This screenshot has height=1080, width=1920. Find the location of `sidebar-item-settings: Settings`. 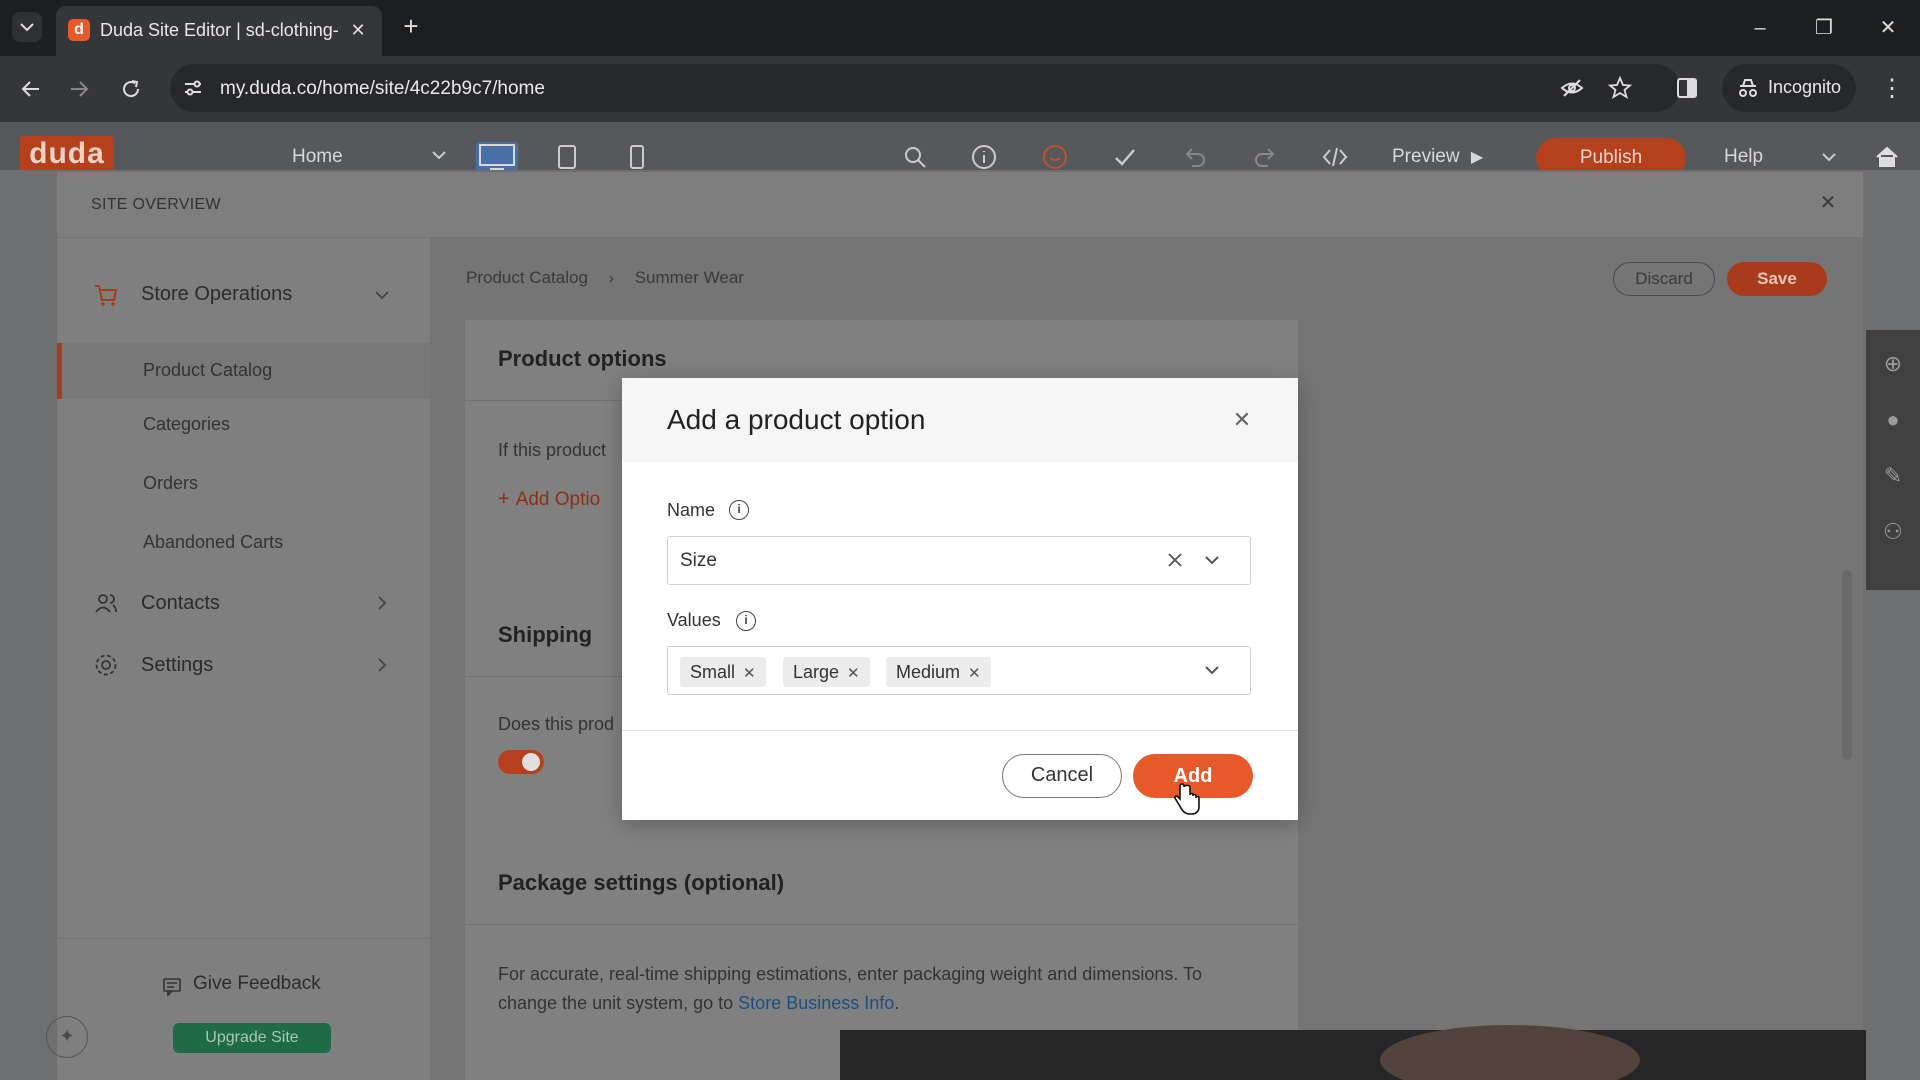

sidebar-item-settings: Settings is located at coordinates (177, 665).